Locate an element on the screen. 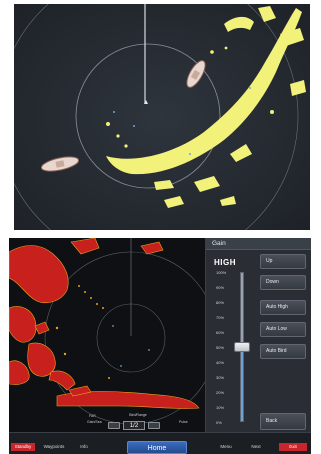 The image size is (321, 454). gain-tick-label: 50% is located at coordinates (220, 347).